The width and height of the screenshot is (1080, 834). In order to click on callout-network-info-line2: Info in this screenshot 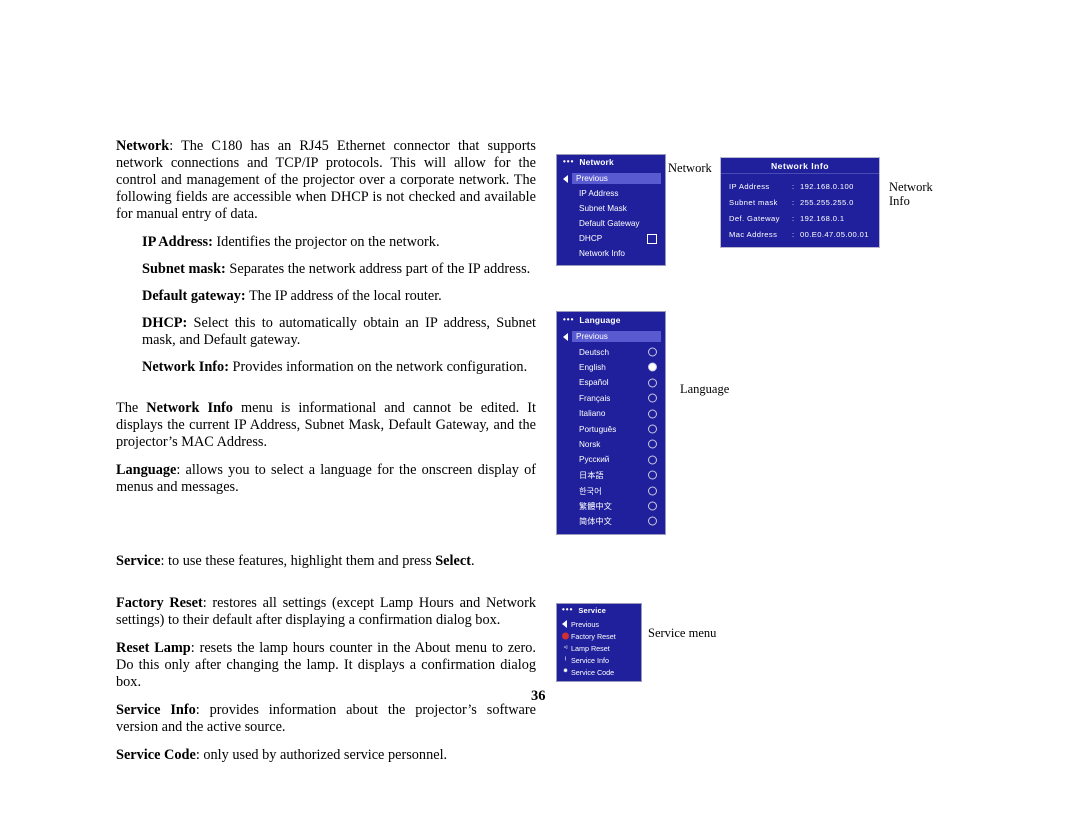, I will do `click(899, 201)`.